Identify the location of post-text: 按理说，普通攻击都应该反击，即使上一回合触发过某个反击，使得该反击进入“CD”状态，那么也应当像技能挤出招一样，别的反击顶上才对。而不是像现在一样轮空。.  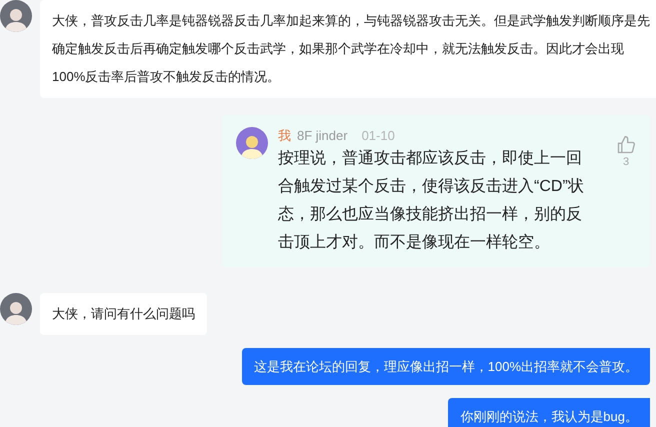
(431, 200).